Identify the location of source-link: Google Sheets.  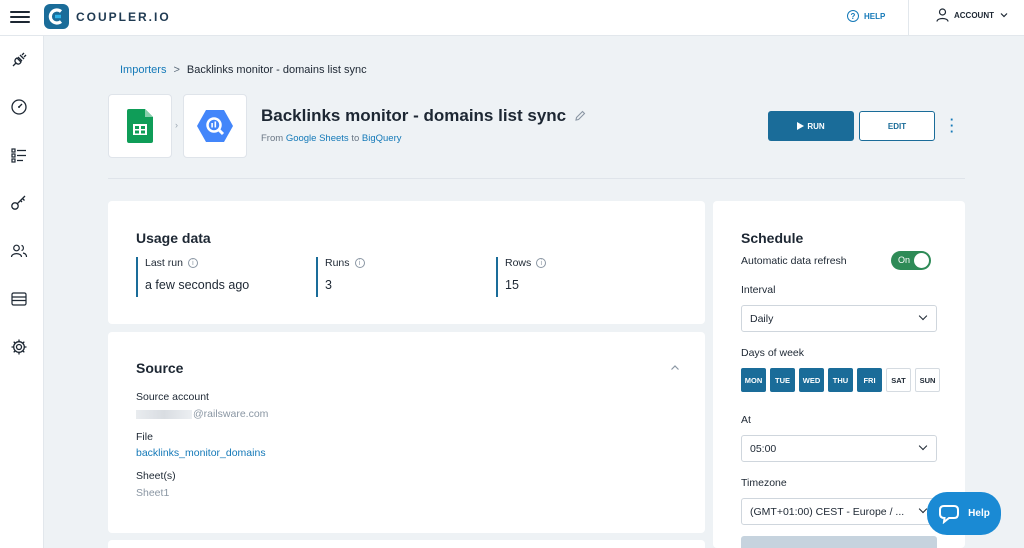
(317, 138).